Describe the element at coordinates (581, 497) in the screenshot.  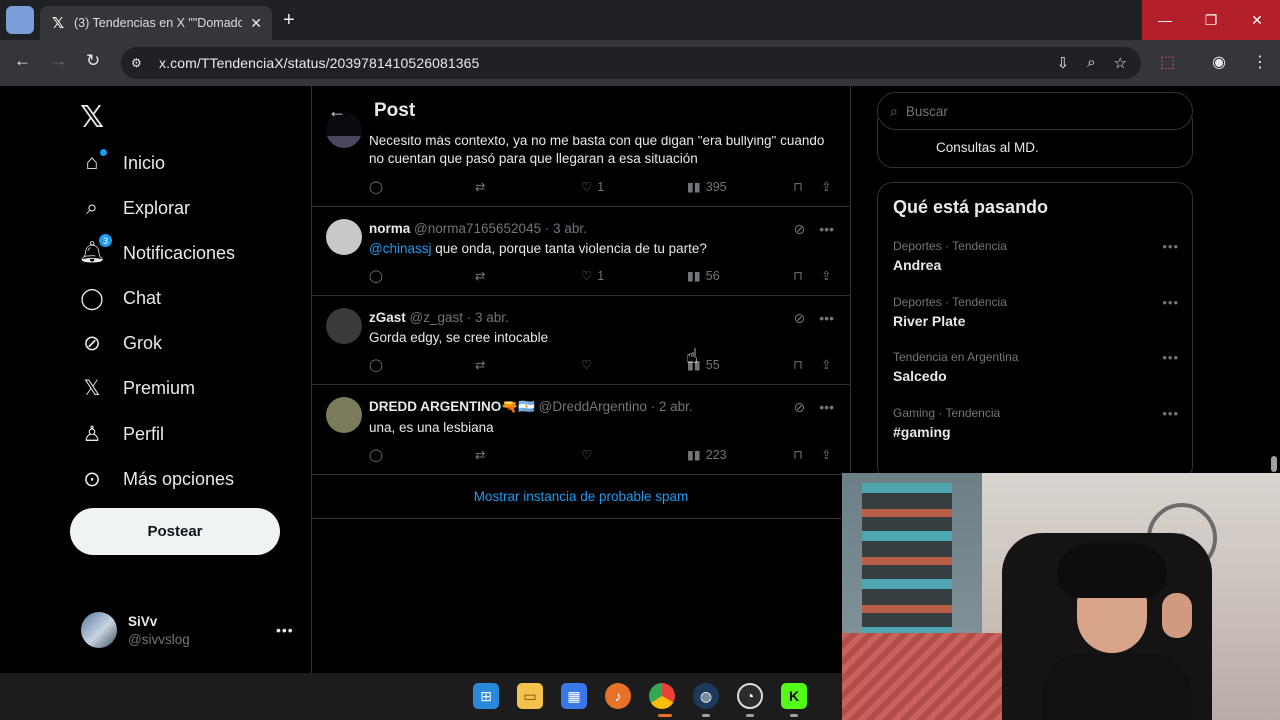
I see `show-spam-link: Mostrar instancia de probable spam` at that location.